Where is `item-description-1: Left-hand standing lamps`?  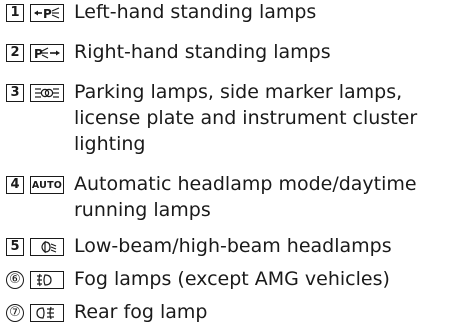 item-description-1: Left-hand standing lamps is located at coordinates (195, 12).